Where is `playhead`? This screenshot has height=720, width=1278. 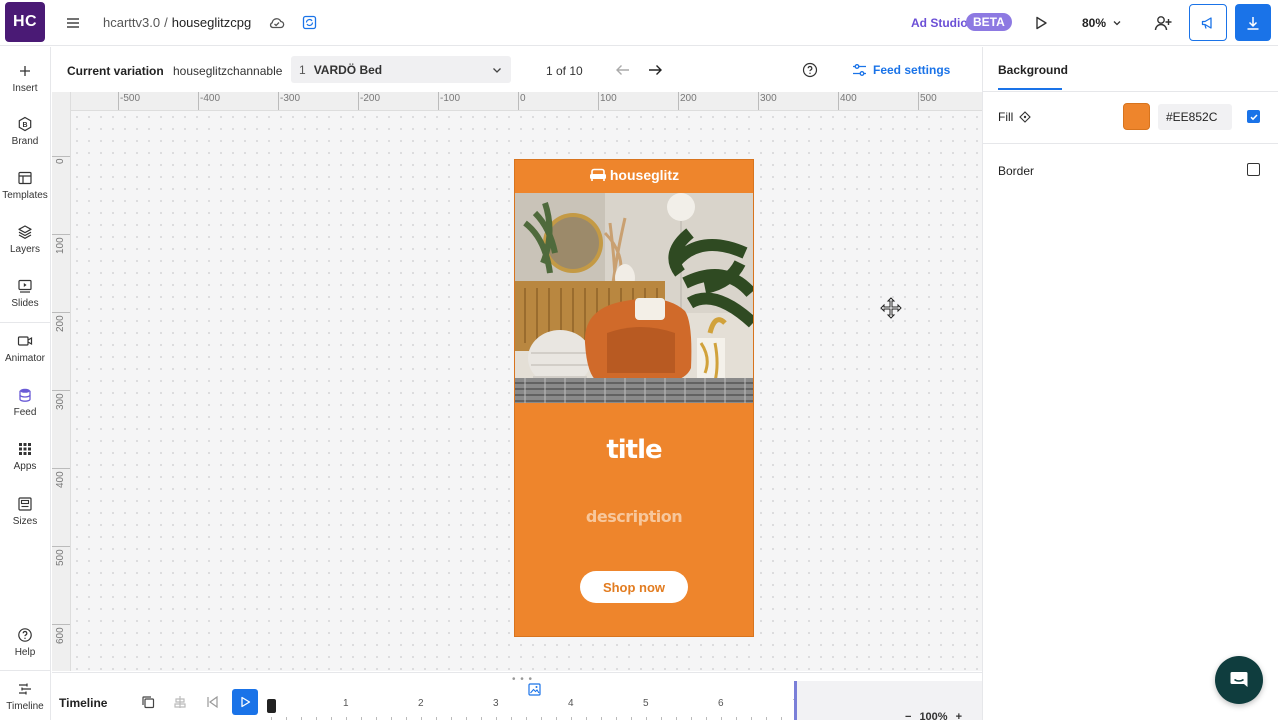
playhead is located at coordinates (271, 706).